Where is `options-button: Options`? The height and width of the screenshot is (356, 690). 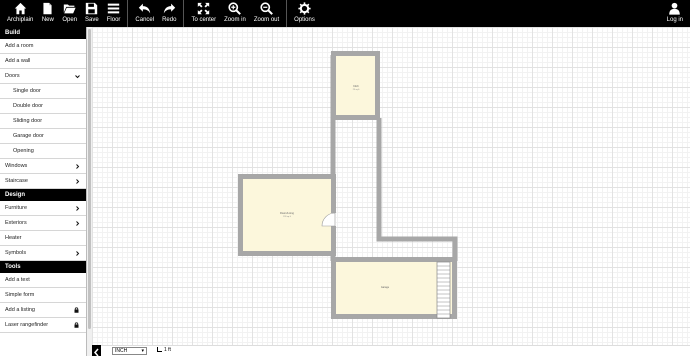 options-button: Options is located at coordinates (304, 13).